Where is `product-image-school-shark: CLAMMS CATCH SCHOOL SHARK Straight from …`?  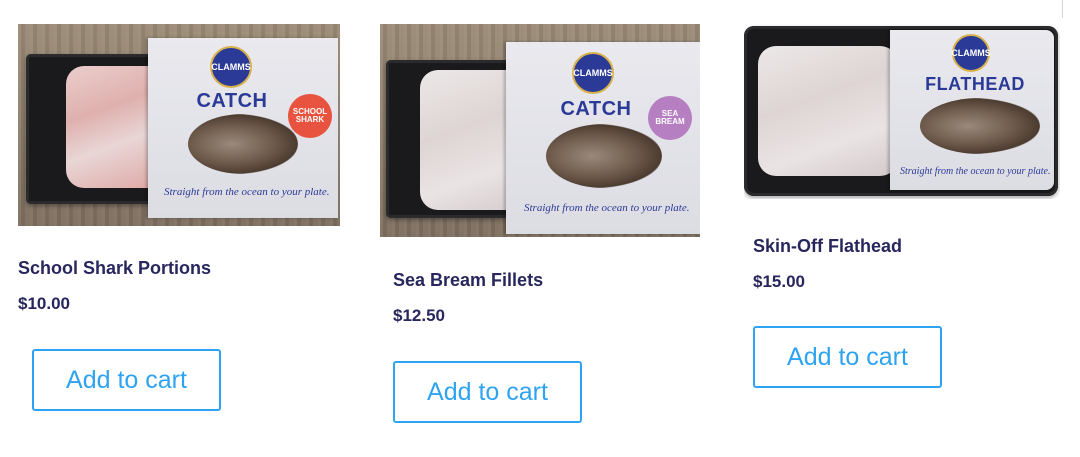 product-image-school-shark: CLAMMS CATCH SCHOOL SHARK Straight from … is located at coordinates (179, 125).